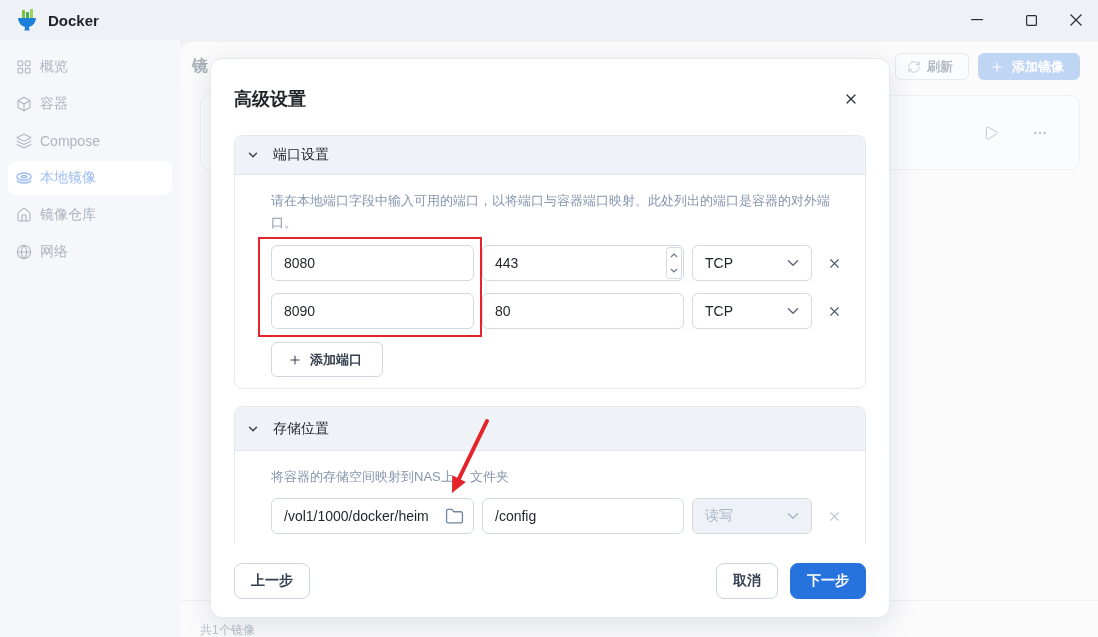  I want to click on local-port-field: 8080, so click(372, 263).